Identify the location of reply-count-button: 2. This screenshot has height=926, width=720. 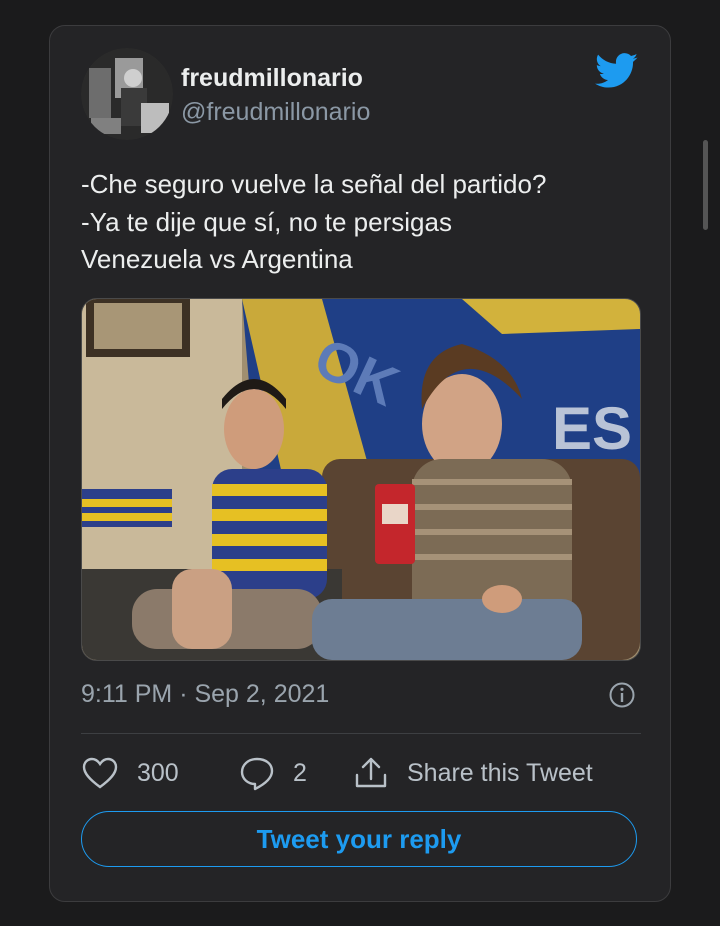
(273, 773).